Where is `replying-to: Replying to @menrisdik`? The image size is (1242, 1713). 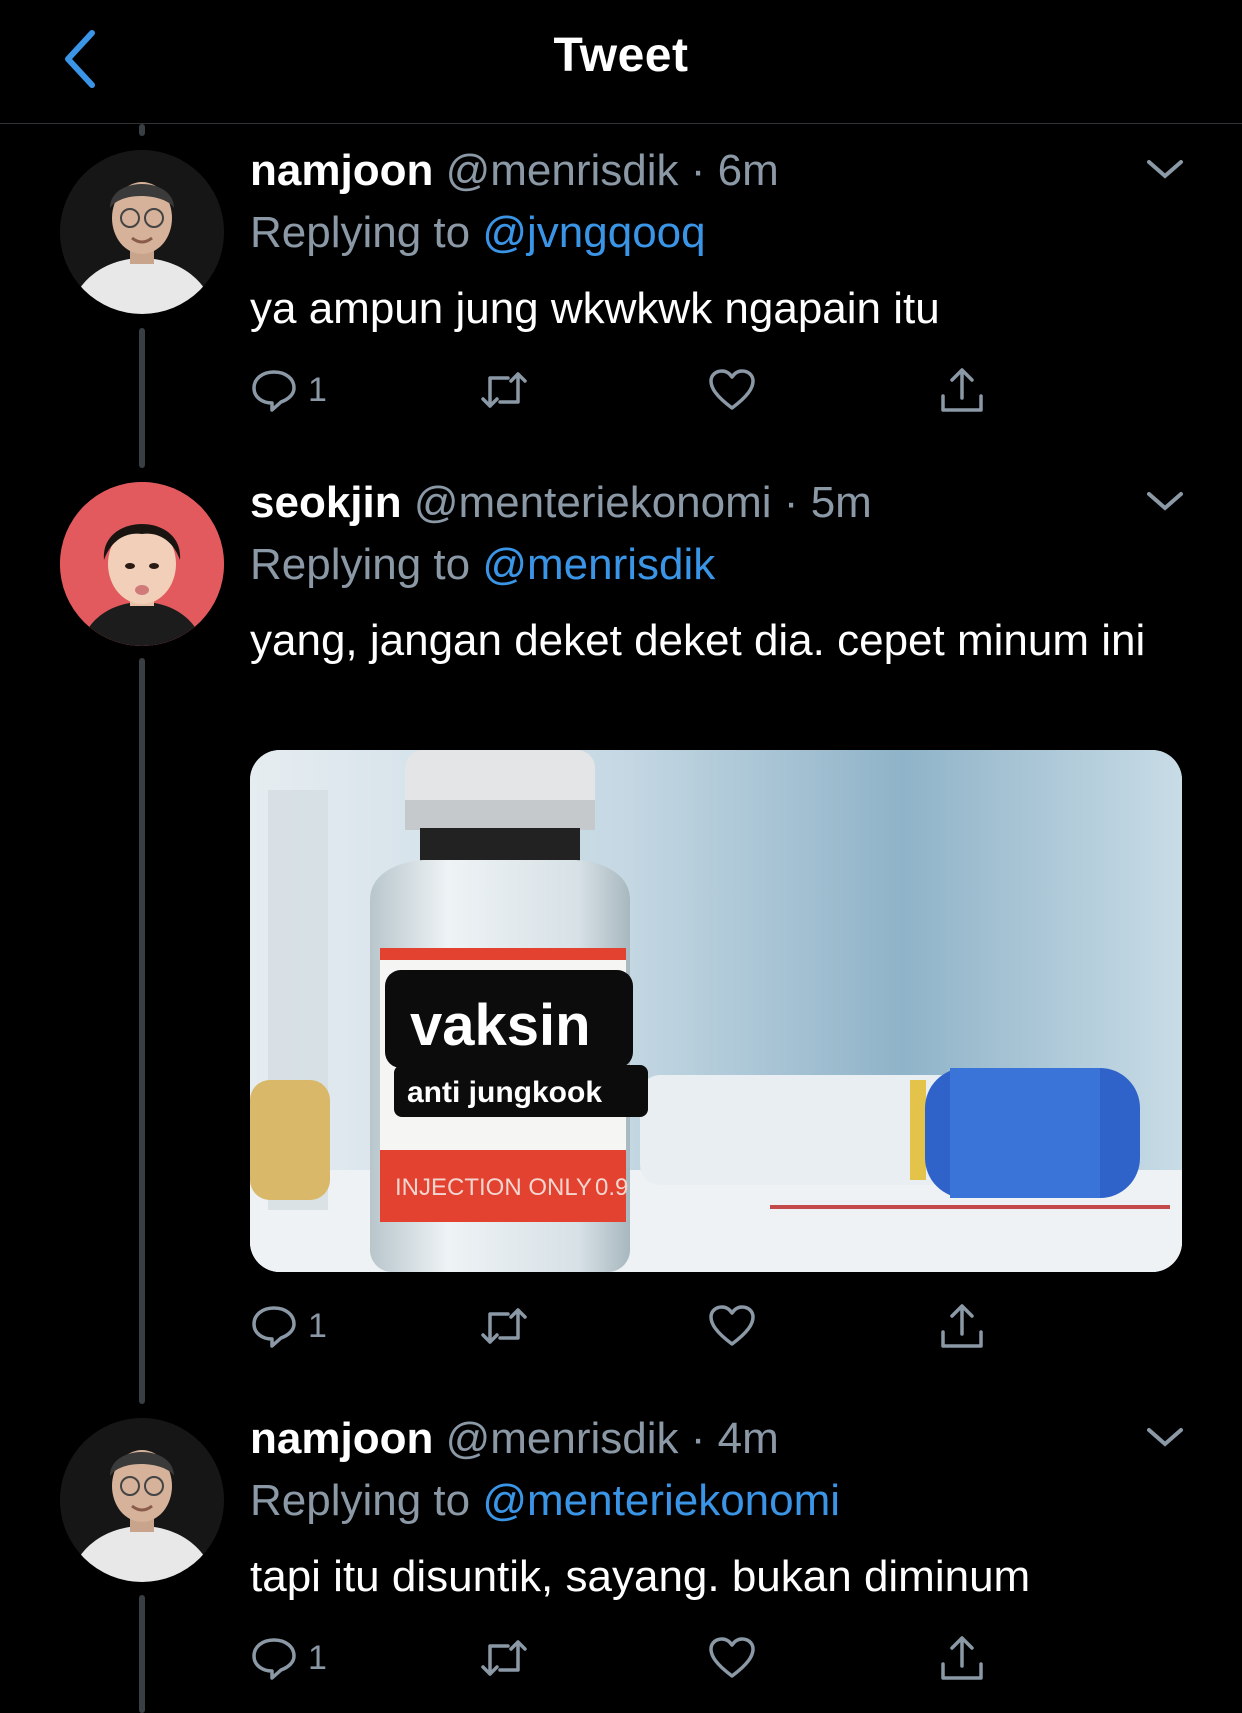
replying-to: Replying to @menrisdik is located at coordinates (482, 565).